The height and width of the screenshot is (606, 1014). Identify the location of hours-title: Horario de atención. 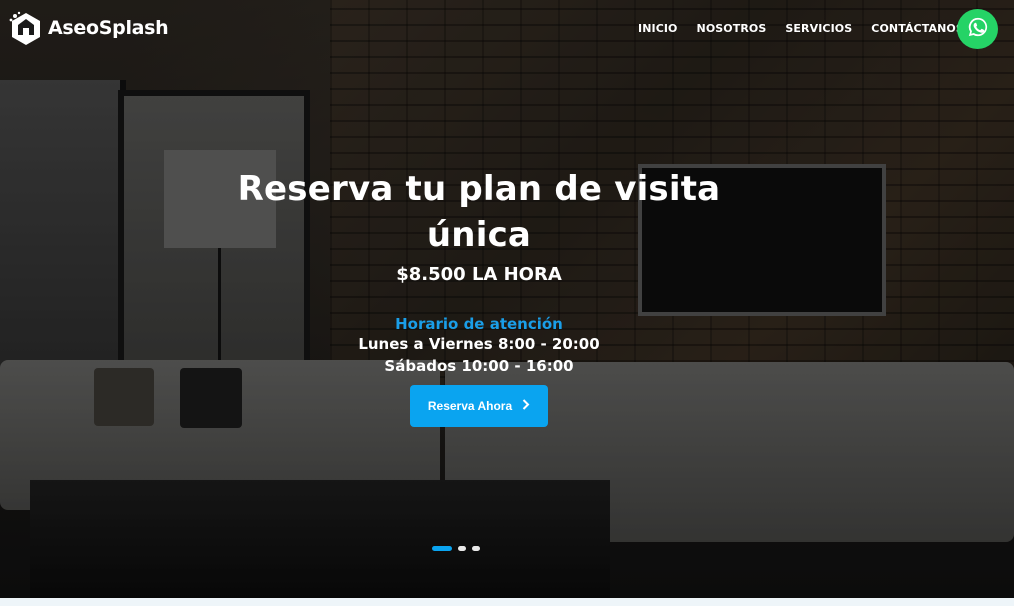
(479, 324).